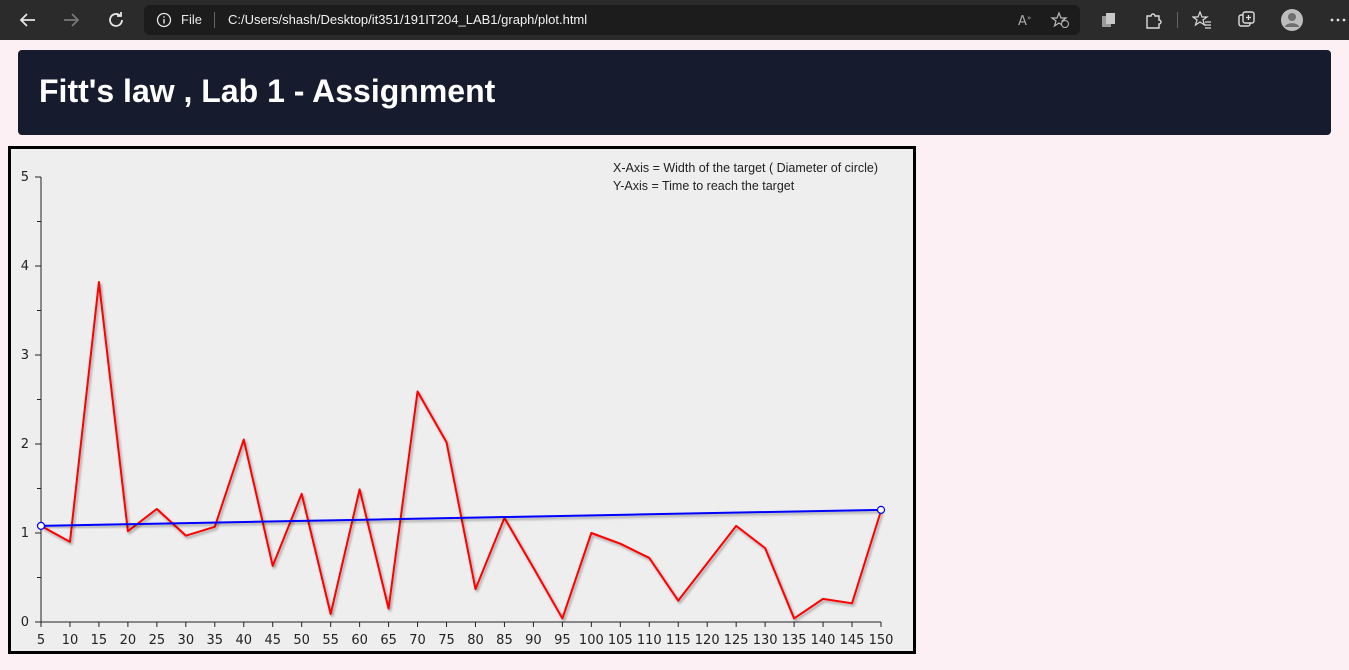 This screenshot has width=1349, height=670. What do you see at coordinates (562, 640) in the screenshot?
I see `x-tick-label: 95` at bounding box center [562, 640].